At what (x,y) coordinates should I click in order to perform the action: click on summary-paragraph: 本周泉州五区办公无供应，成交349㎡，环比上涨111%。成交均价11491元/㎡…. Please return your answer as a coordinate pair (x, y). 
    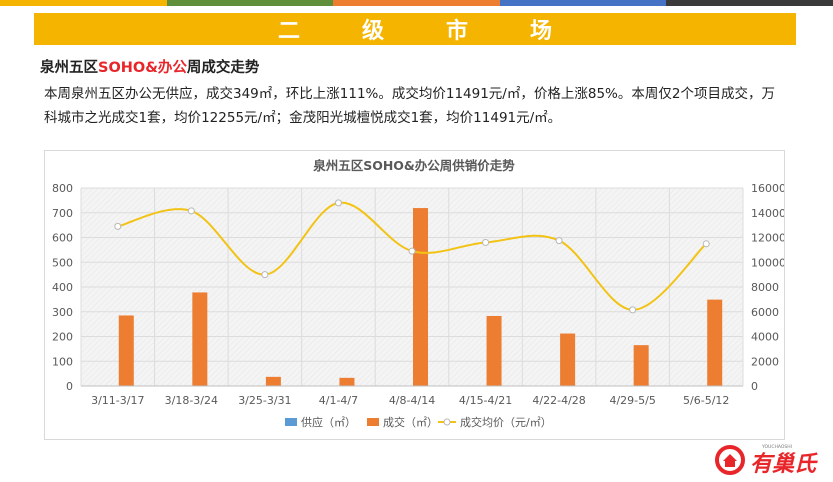
    Looking at the image, I should click on (429, 106).